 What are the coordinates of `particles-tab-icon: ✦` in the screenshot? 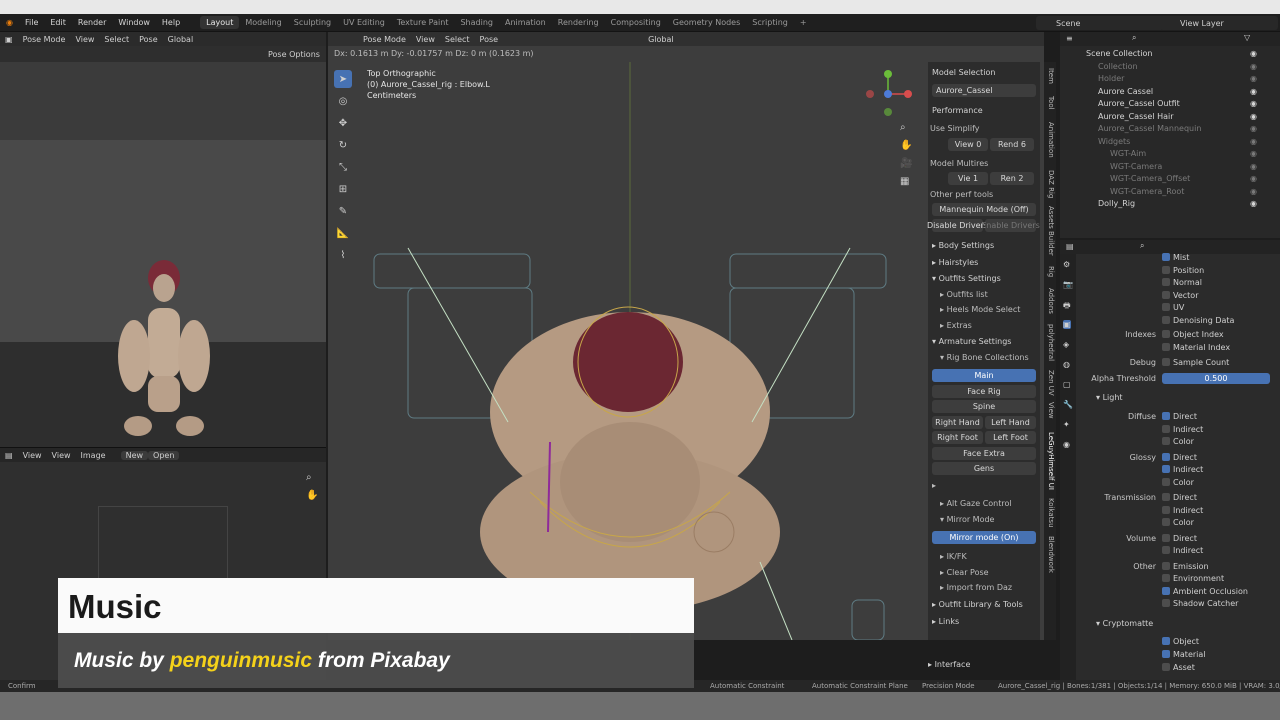 It's located at (1066, 424).